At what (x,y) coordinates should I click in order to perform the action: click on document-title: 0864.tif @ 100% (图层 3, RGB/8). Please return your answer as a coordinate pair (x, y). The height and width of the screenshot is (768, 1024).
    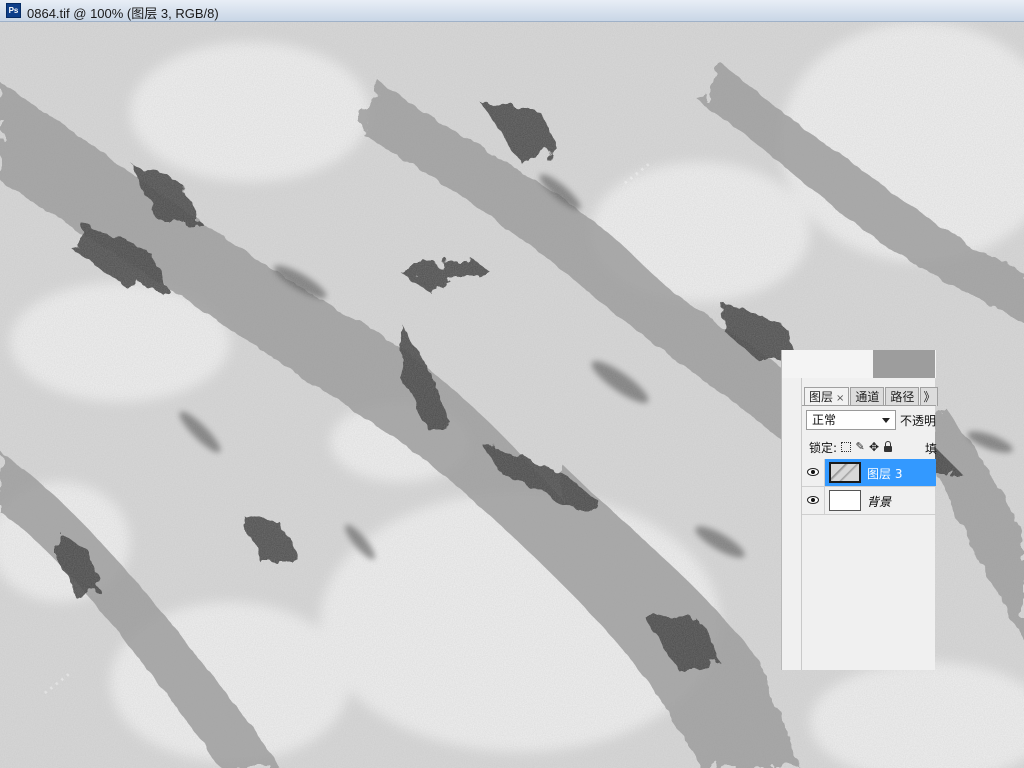
    Looking at the image, I should click on (123, 13).